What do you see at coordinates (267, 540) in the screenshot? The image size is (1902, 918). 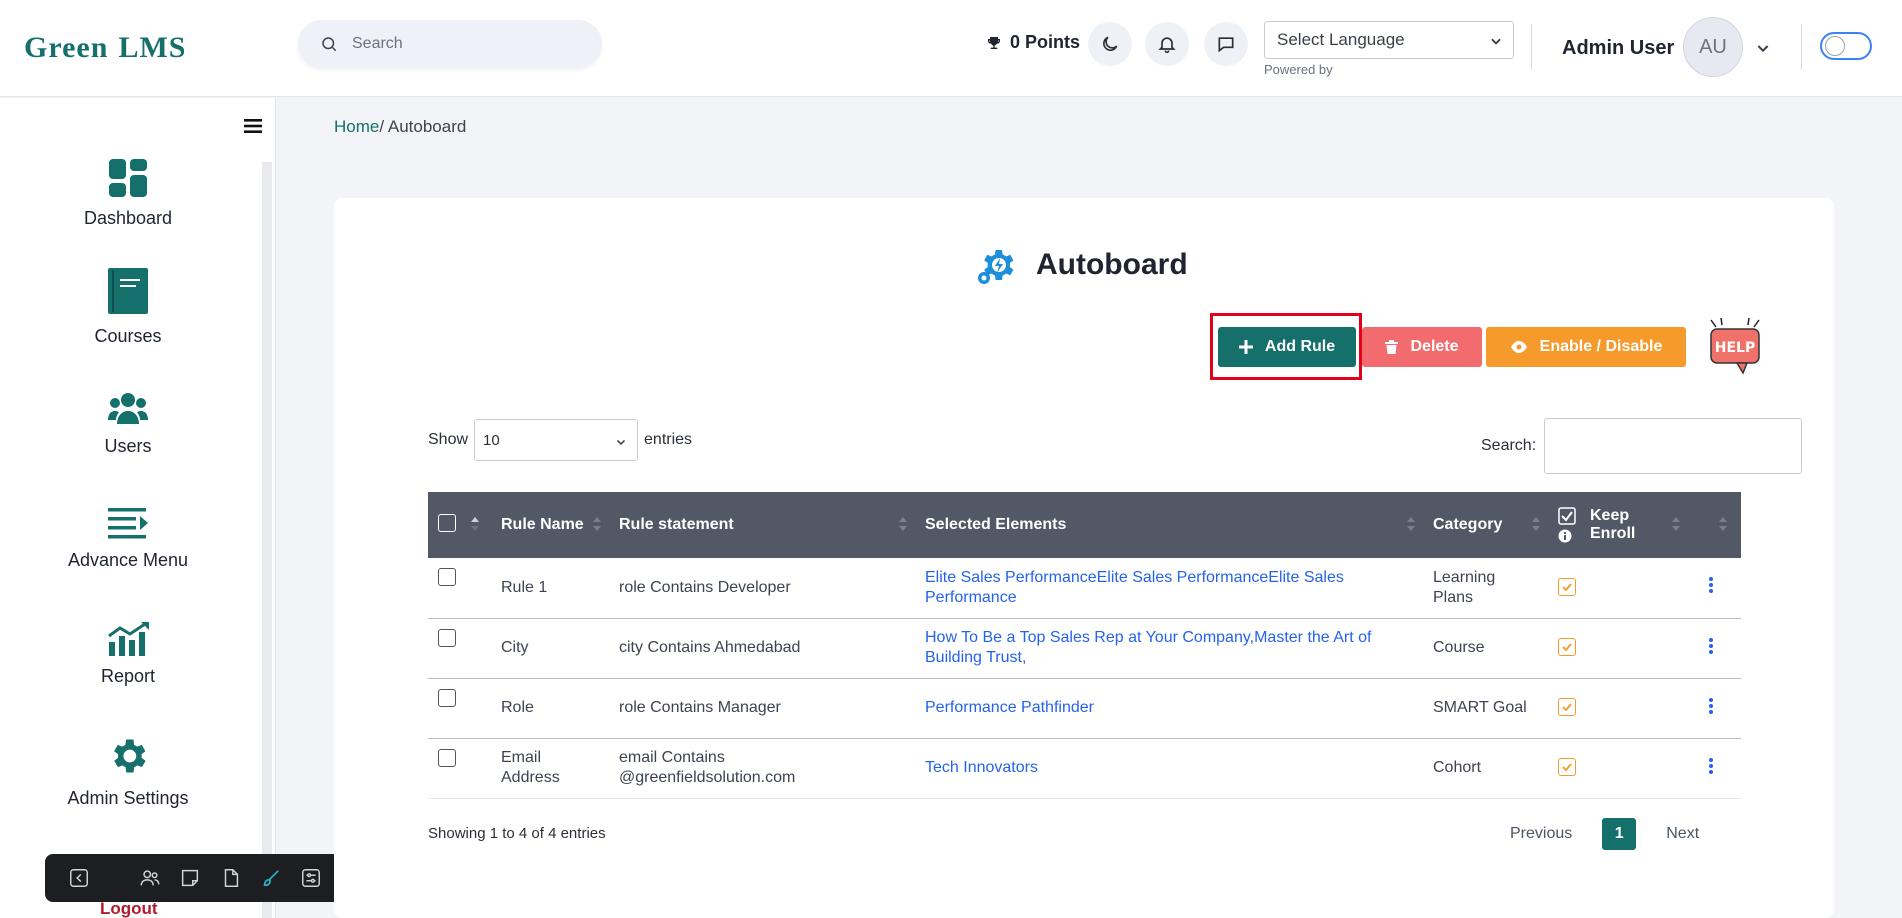 I see `sidebar-scrollbar` at bounding box center [267, 540].